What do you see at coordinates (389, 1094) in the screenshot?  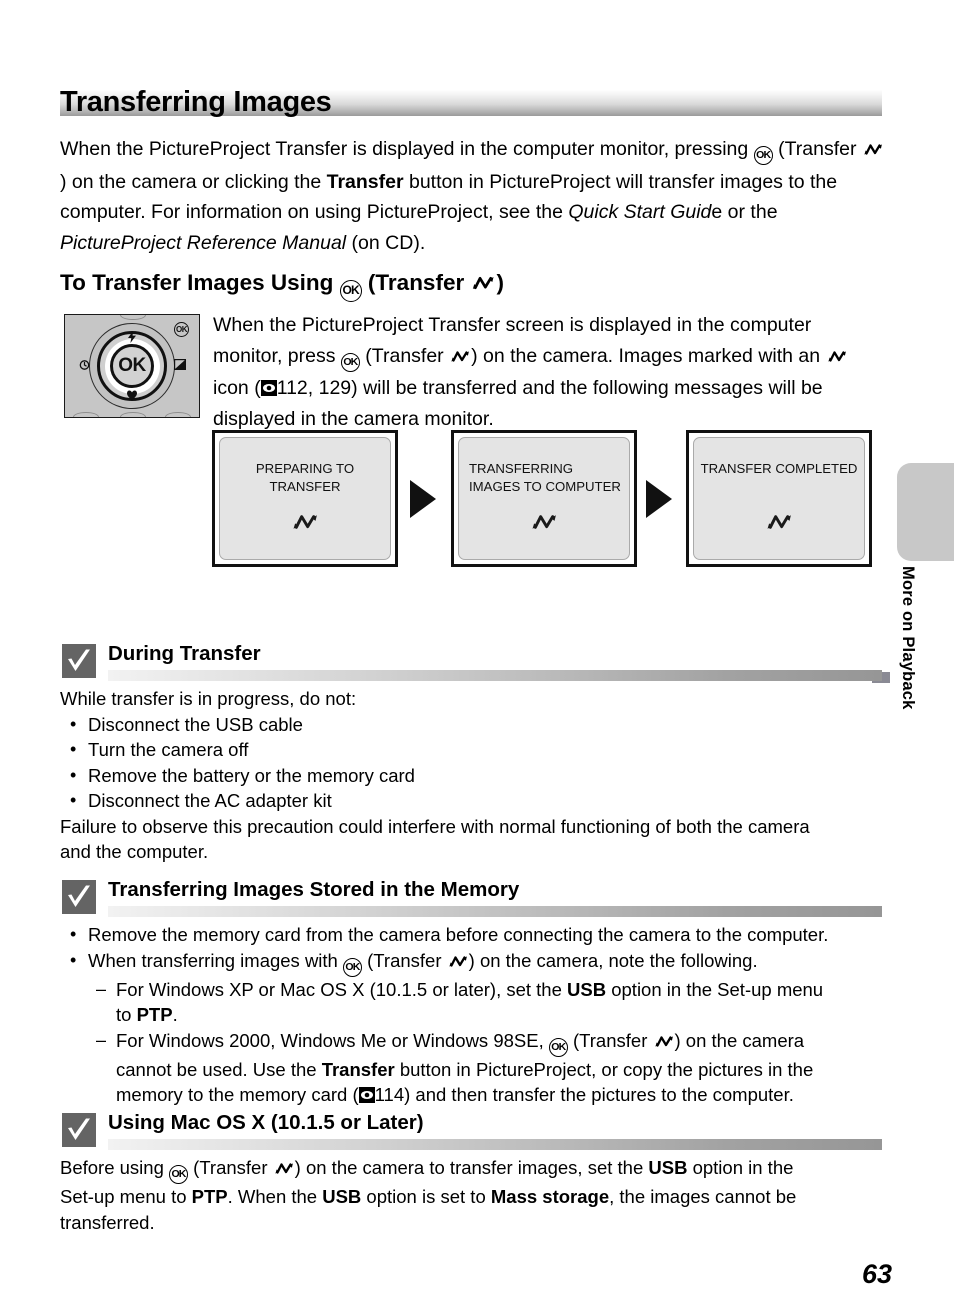 I see `memory-page-ref: 114` at bounding box center [389, 1094].